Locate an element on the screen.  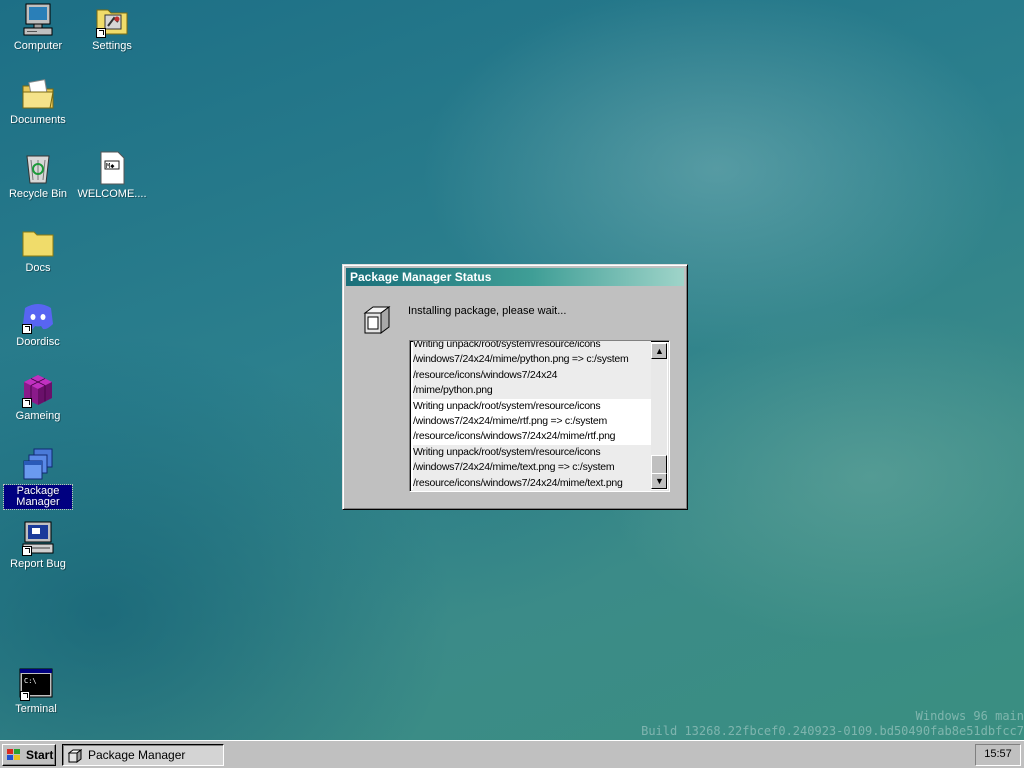
log-line: /resource/icons/windows7/24x24 is located at coordinates (532, 375).